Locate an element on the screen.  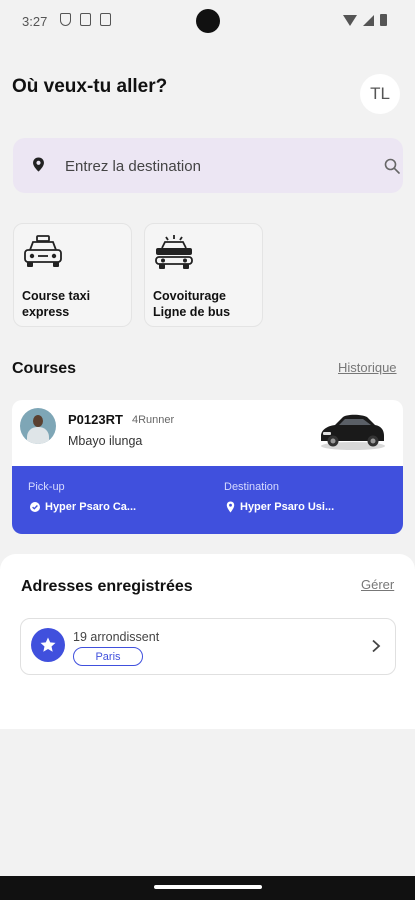
status-icons-left is located at coordinates (85, 19).